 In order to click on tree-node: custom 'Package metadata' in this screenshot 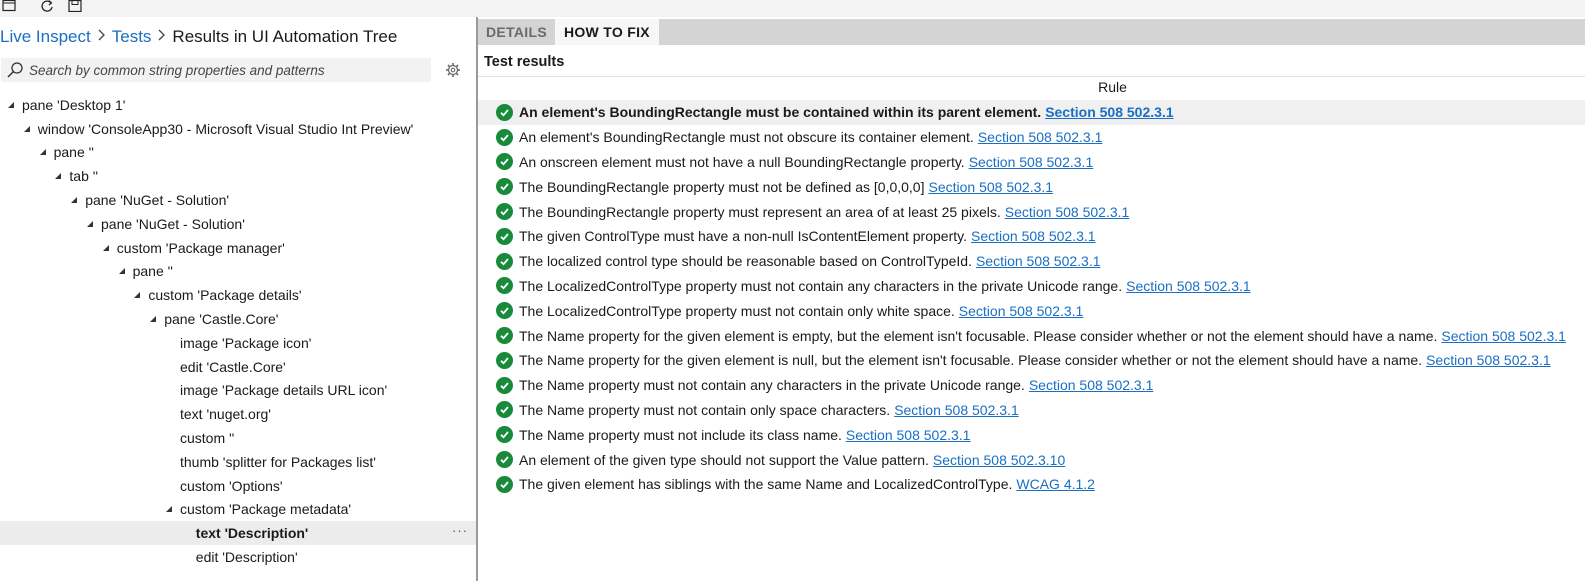, I will do `click(238, 510)`.